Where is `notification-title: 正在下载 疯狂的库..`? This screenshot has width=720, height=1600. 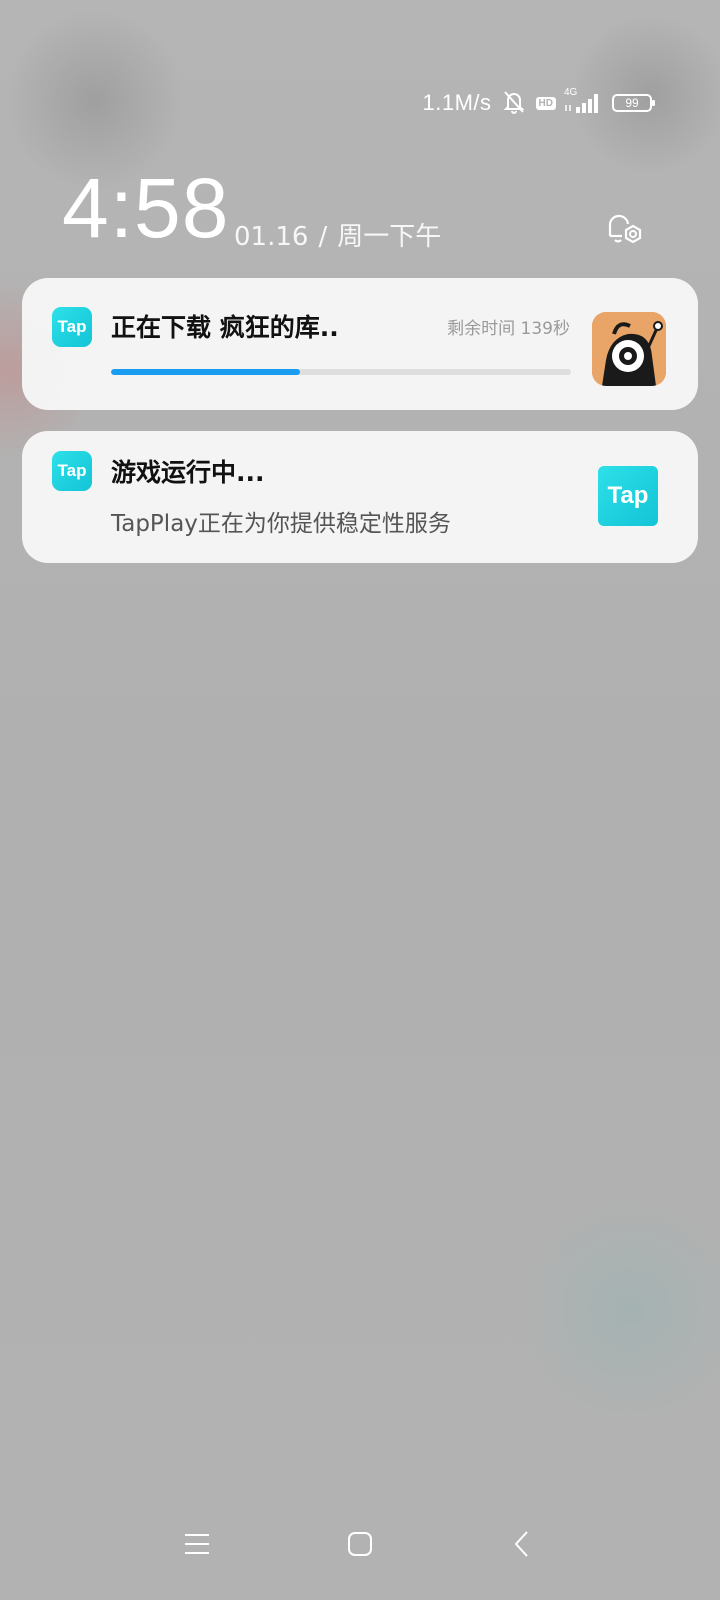 notification-title: 正在下载 疯狂的库.. is located at coordinates (225, 327).